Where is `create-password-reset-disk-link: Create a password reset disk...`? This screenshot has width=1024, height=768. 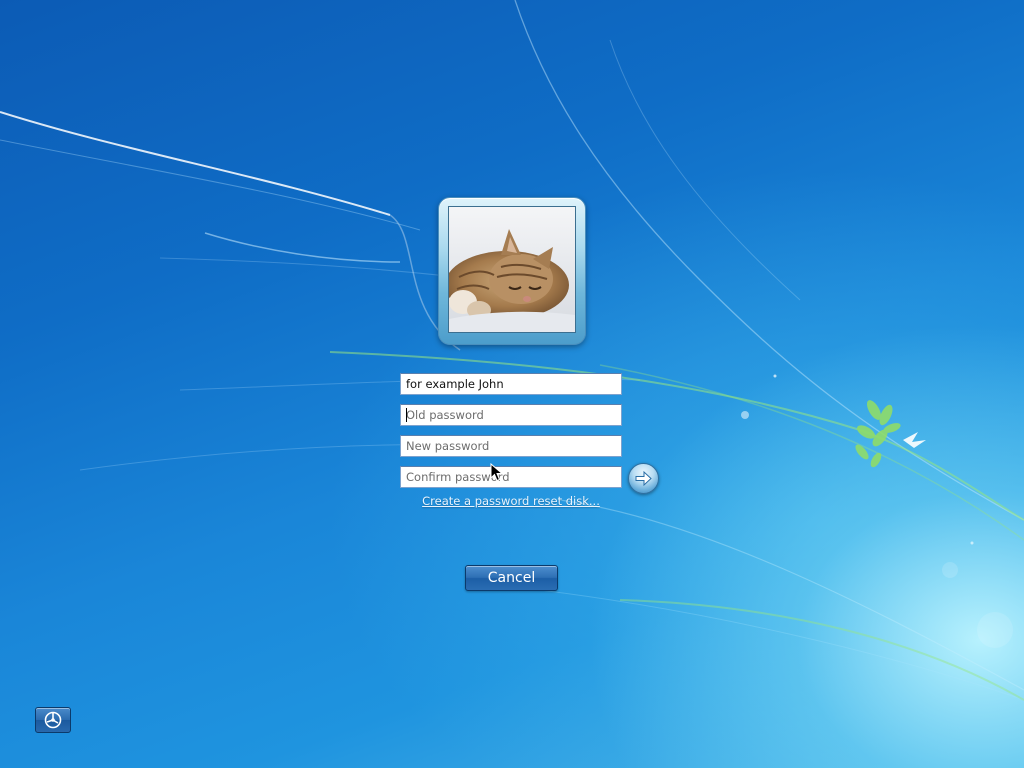
create-password-reset-disk-link: Create a password reset disk... is located at coordinates (511, 501).